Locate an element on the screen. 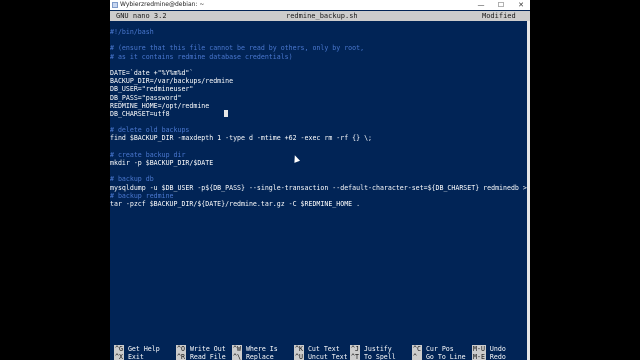 Image resolution: width=640 pixels, height=360 pixels. close-button: ✕ is located at coordinates (521, 5).